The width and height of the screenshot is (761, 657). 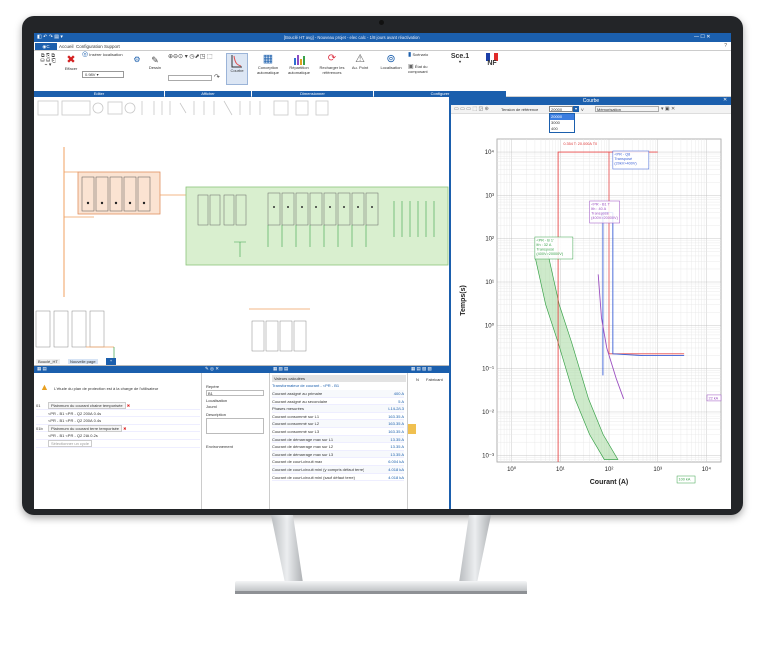 What do you see at coordinates (111, 361) in the screenshot?
I see `add-page-button: +` at bounding box center [111, 361].